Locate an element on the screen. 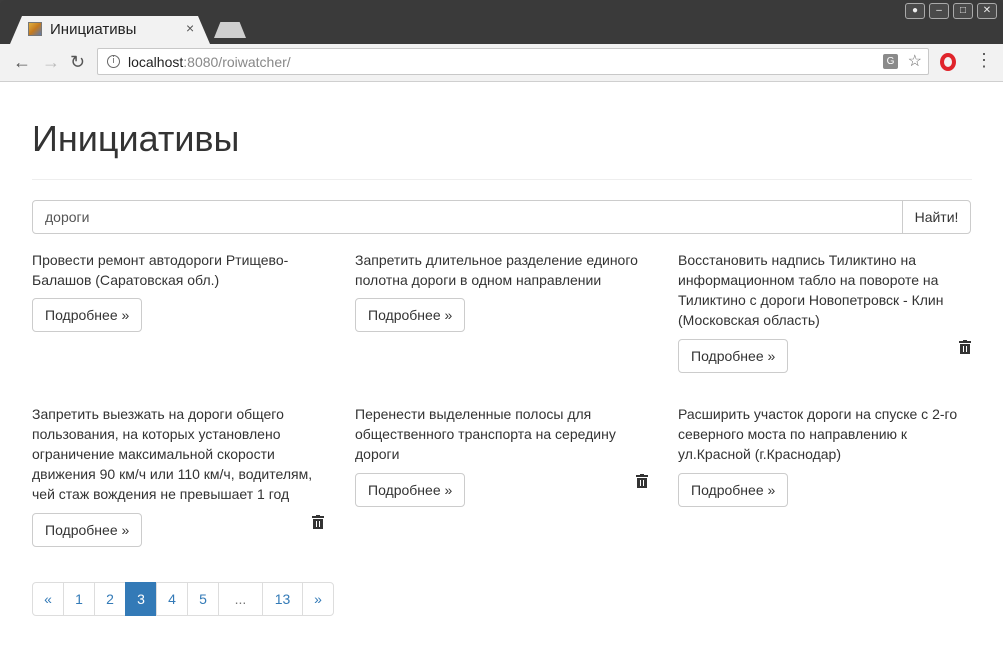  kebab-menu-icon: ⋮ is located at coordinates (984, 60).